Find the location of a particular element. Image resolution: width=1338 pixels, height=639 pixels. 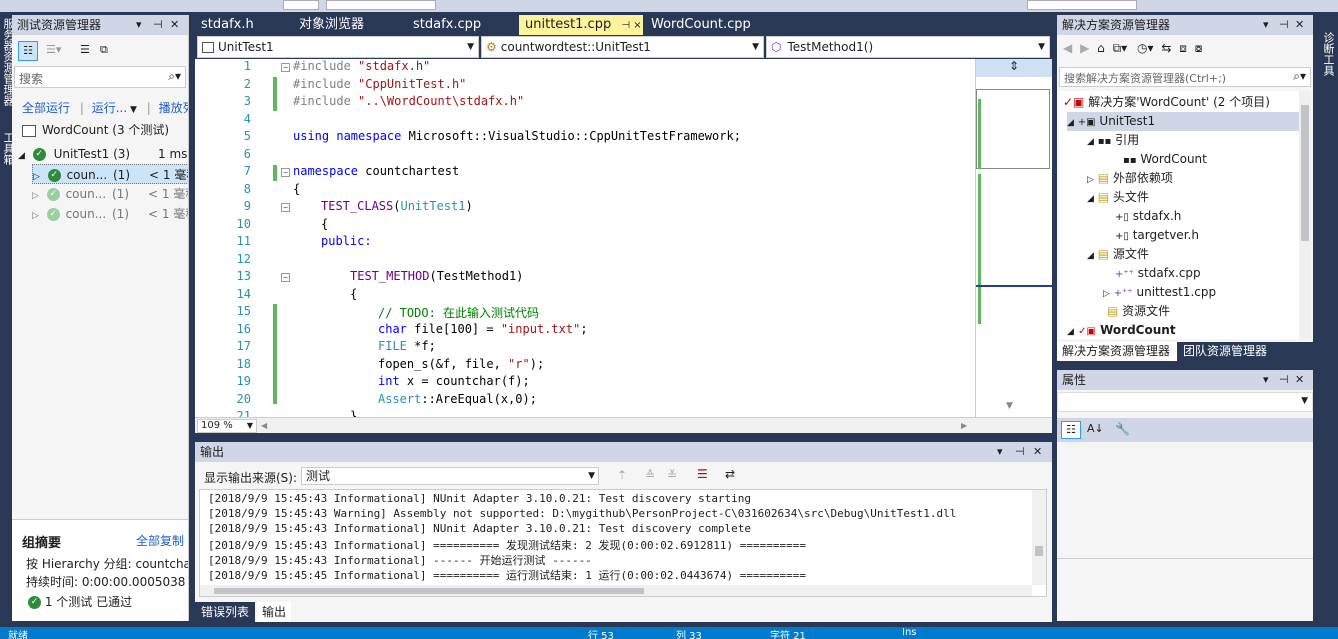

tree-item-references: ◢ ▪▪ 引用 is located at coordinates (1113, 140).